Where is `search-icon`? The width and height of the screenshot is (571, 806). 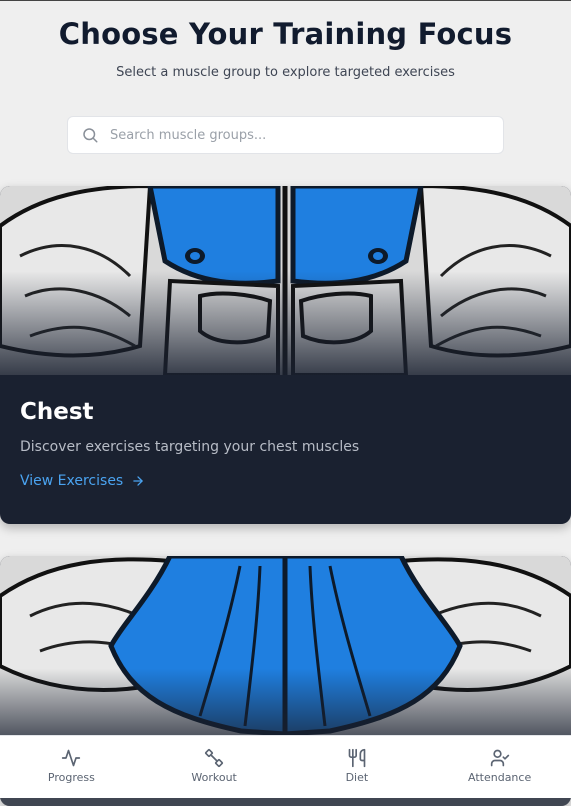 search-icon is located at coordinates (90, 135).